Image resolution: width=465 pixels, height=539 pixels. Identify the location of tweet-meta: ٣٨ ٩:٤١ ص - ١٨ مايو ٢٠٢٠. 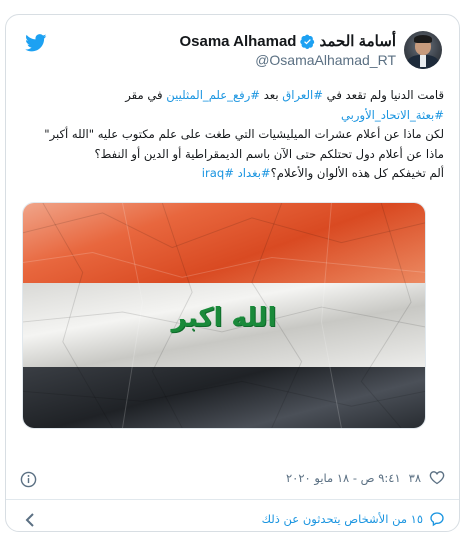
(232, 480).